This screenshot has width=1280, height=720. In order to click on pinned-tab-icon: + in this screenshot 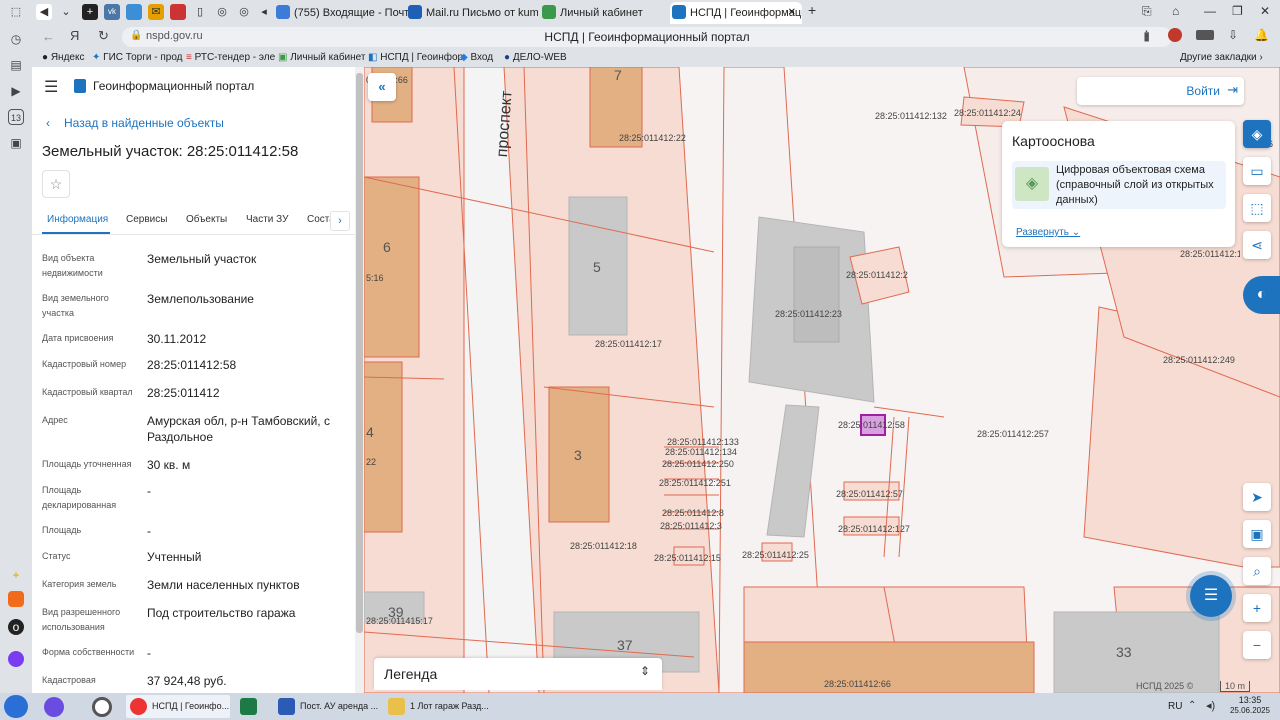, I will do `click(90, 12)`.